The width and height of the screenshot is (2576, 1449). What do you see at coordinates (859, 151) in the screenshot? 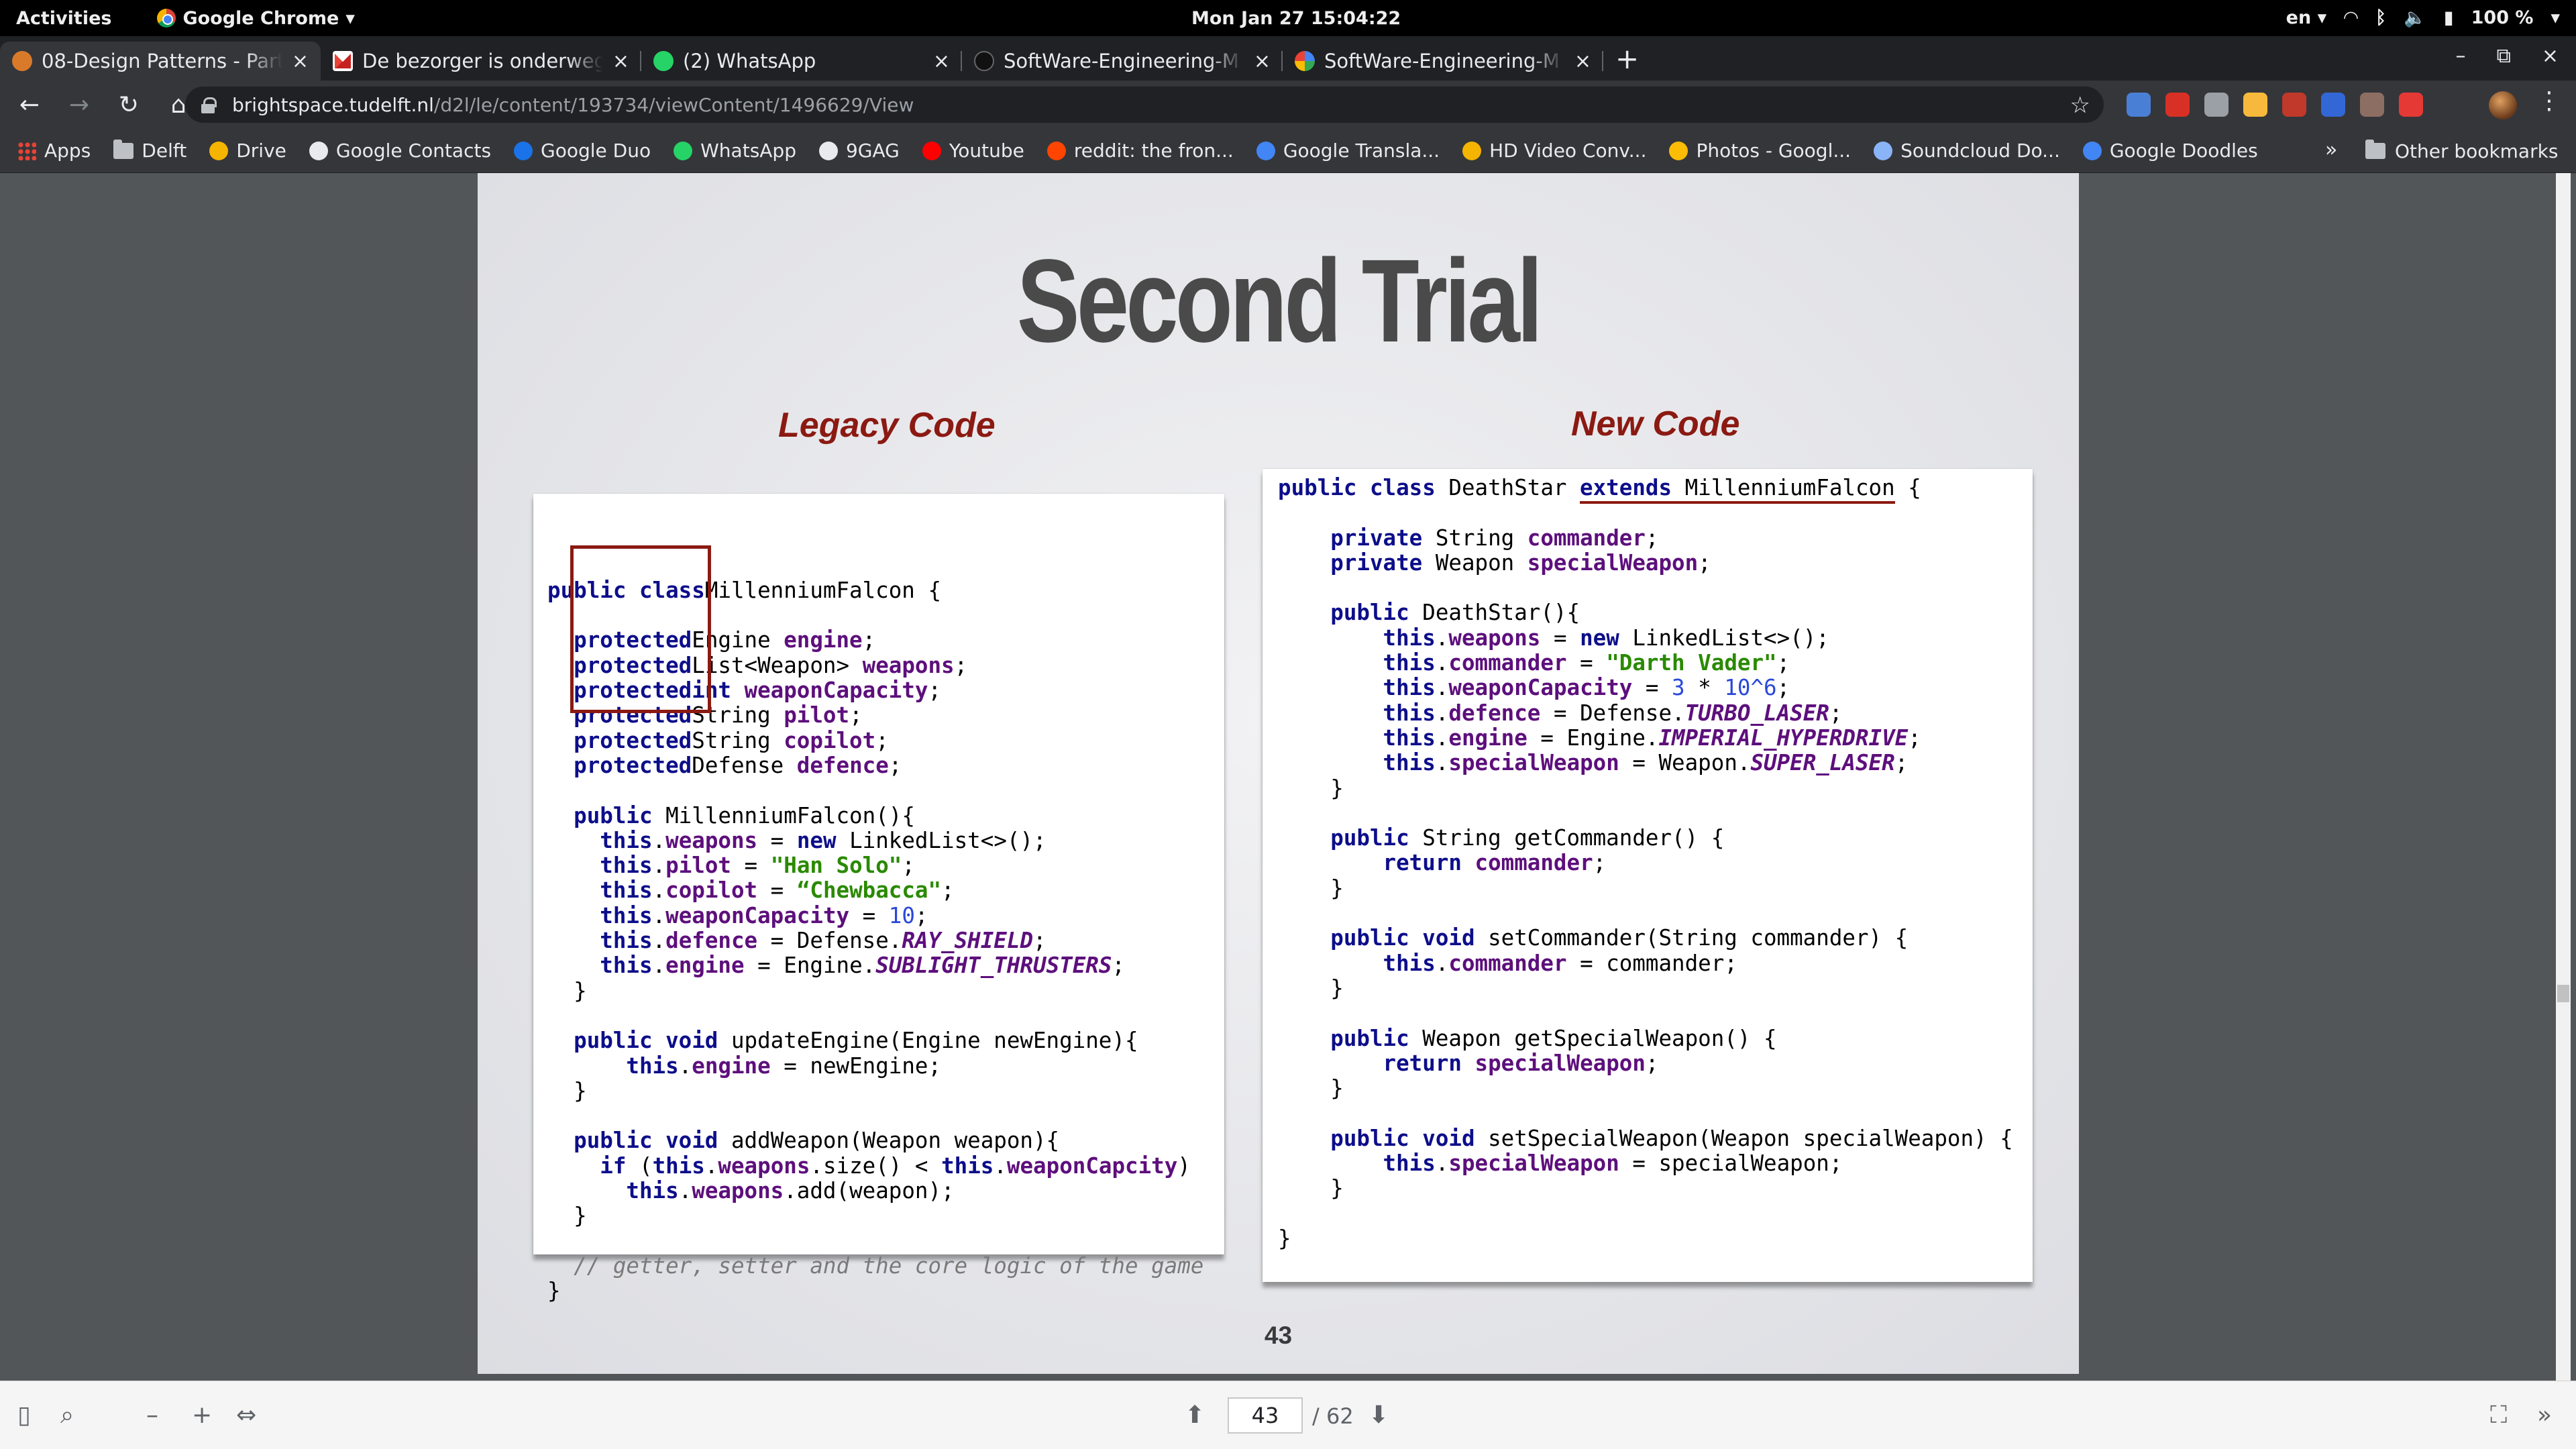
I see `bookmark-item: 9GAG` at bounding box center [859, 151].